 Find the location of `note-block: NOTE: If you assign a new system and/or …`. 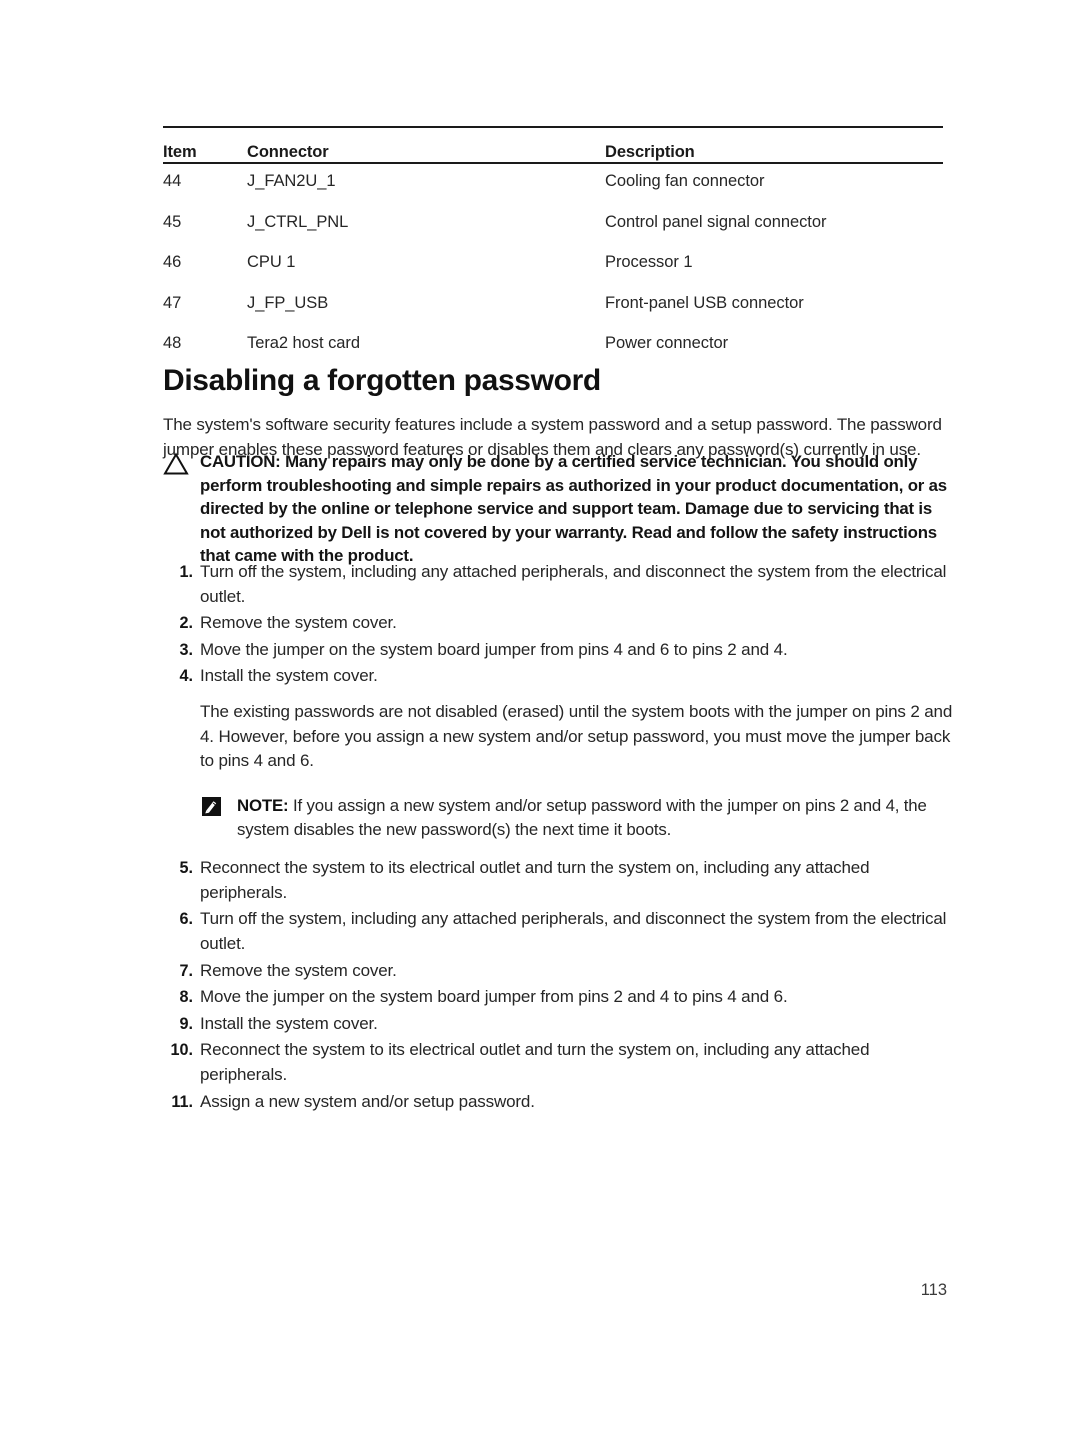

note-block: NOTE: If you assign a new system and/or … is located at coordinates (578, 818).